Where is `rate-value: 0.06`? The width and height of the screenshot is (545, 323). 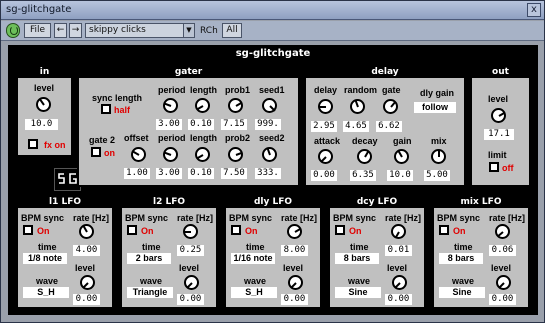
rate-value: 0.06 is located at coordinates (502, 250).